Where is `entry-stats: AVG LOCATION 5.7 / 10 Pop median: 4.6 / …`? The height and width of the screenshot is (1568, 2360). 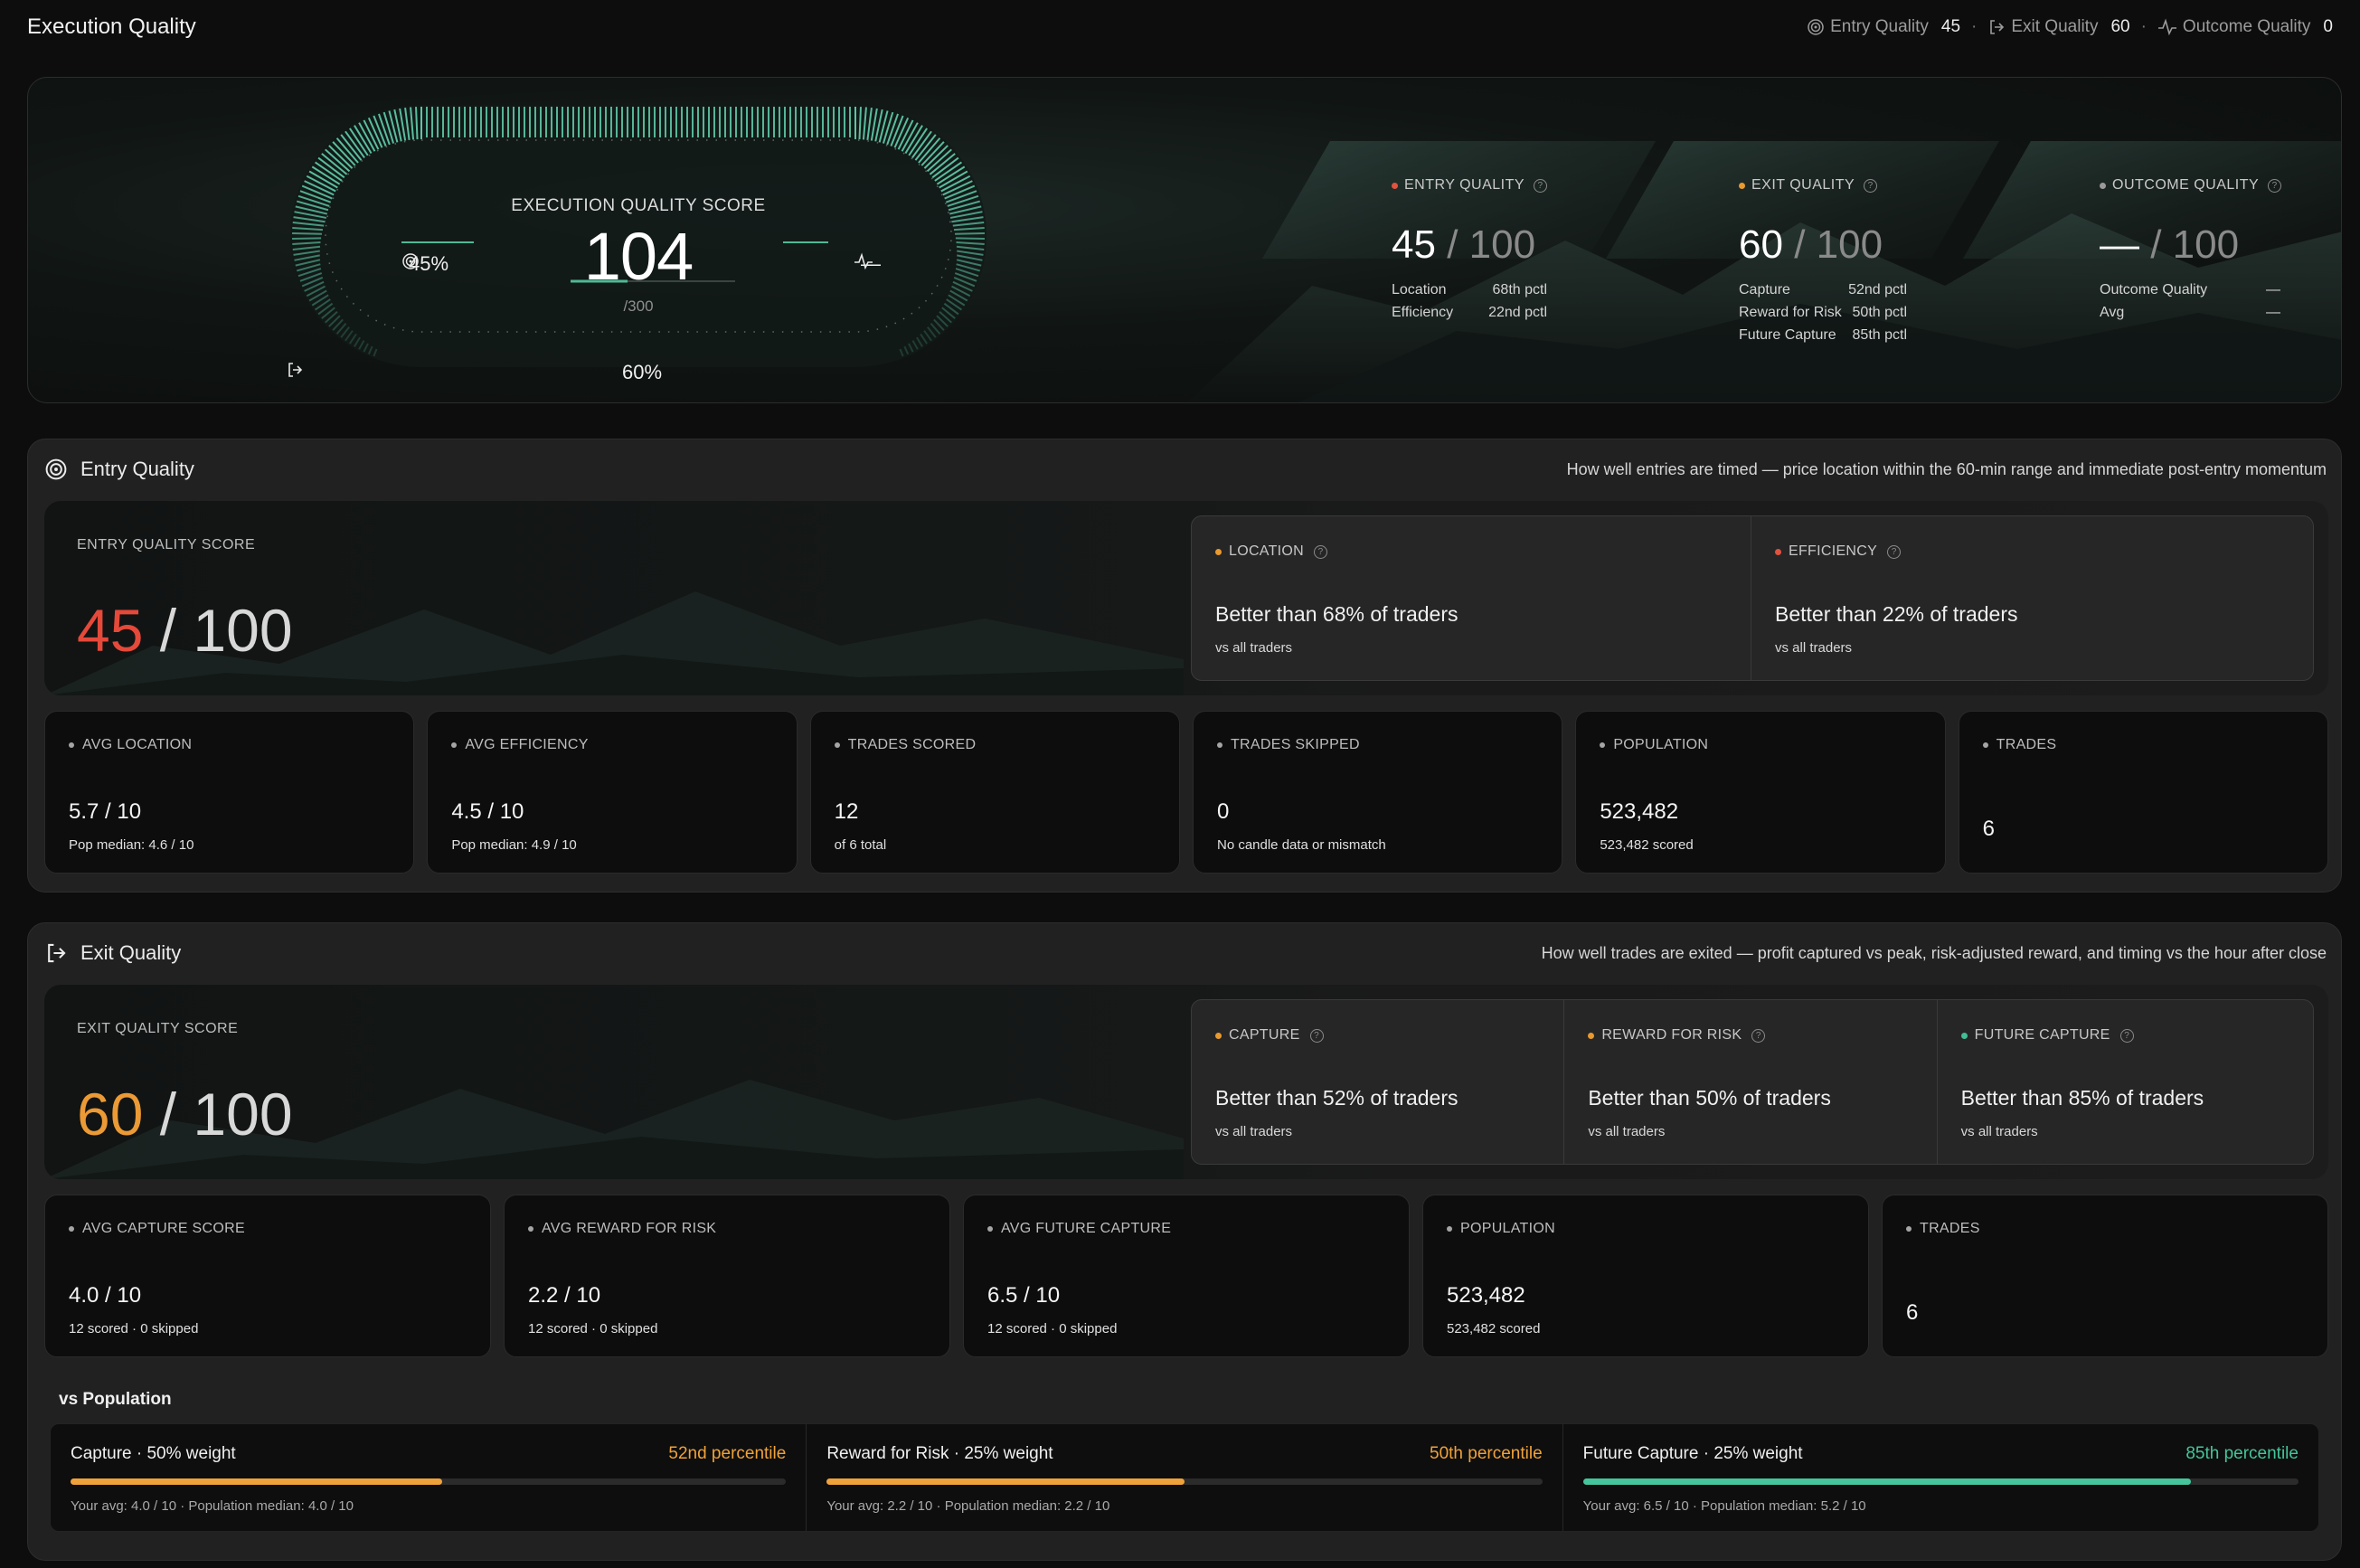 entry-stats: AVG LOCATION 5.7 / 10 Pop median: 4.6 / … is located at coordinates (1186, 792).